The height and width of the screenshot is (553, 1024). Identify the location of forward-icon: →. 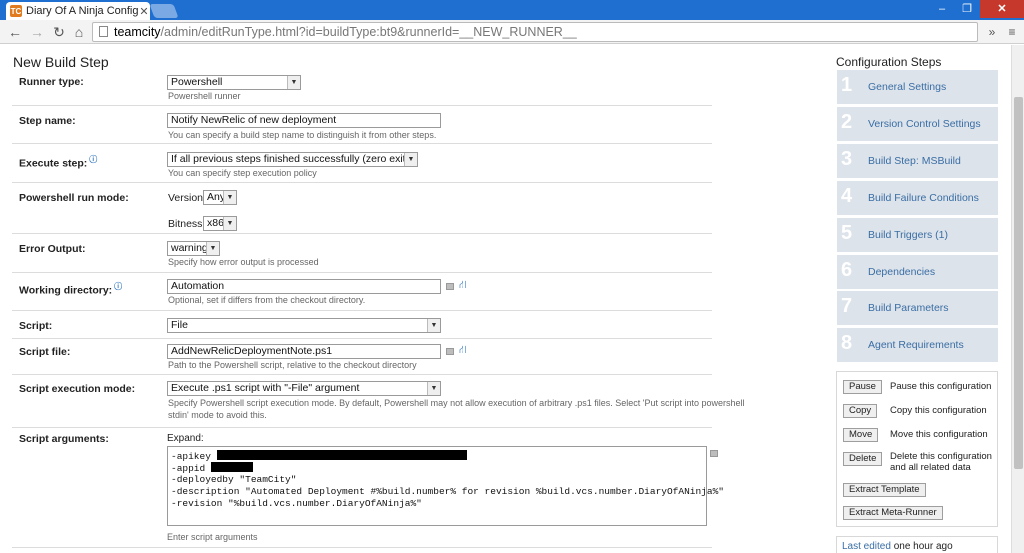
(37, 32).